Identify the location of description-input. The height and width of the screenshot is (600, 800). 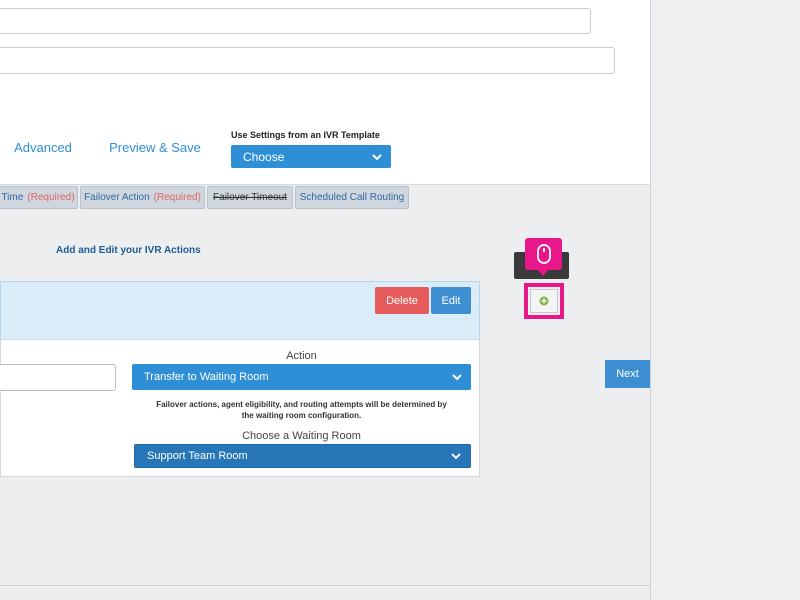
(307, 60).